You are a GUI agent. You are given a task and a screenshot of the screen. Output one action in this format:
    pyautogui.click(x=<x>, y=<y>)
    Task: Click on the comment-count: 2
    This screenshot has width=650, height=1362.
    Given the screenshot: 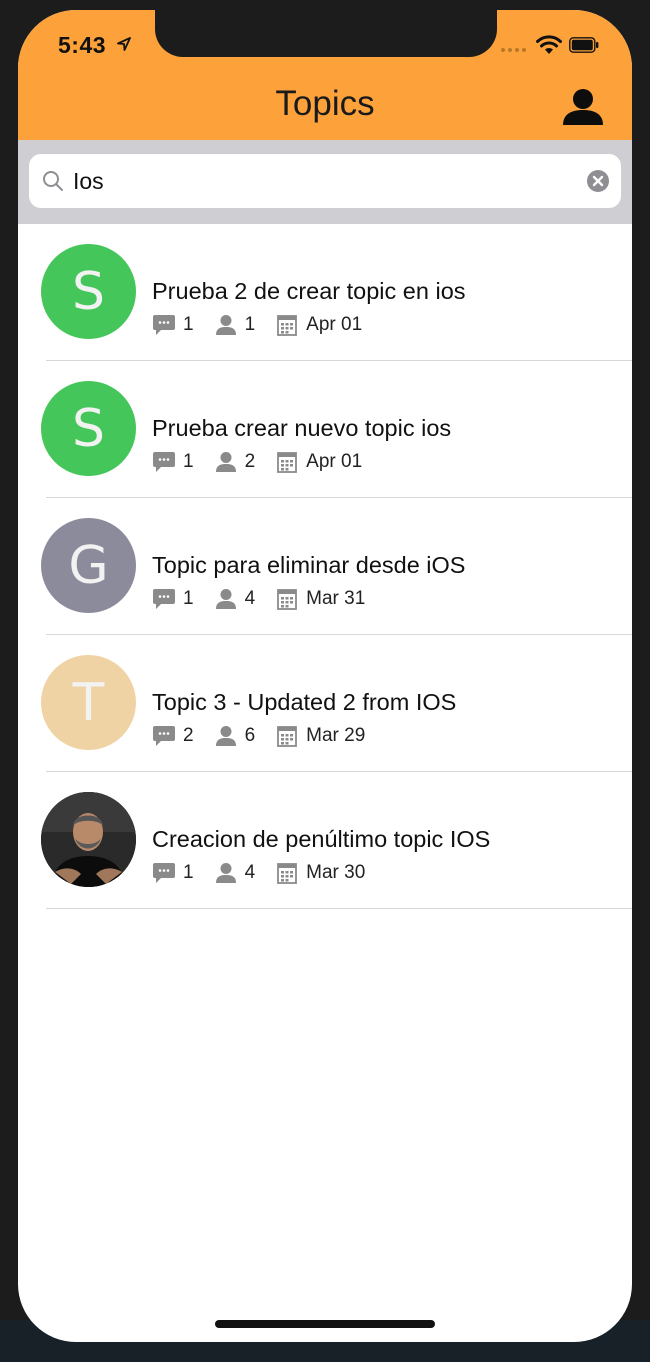 What is the action you would take?
    pyautogui.click(x=188, y=735)
    